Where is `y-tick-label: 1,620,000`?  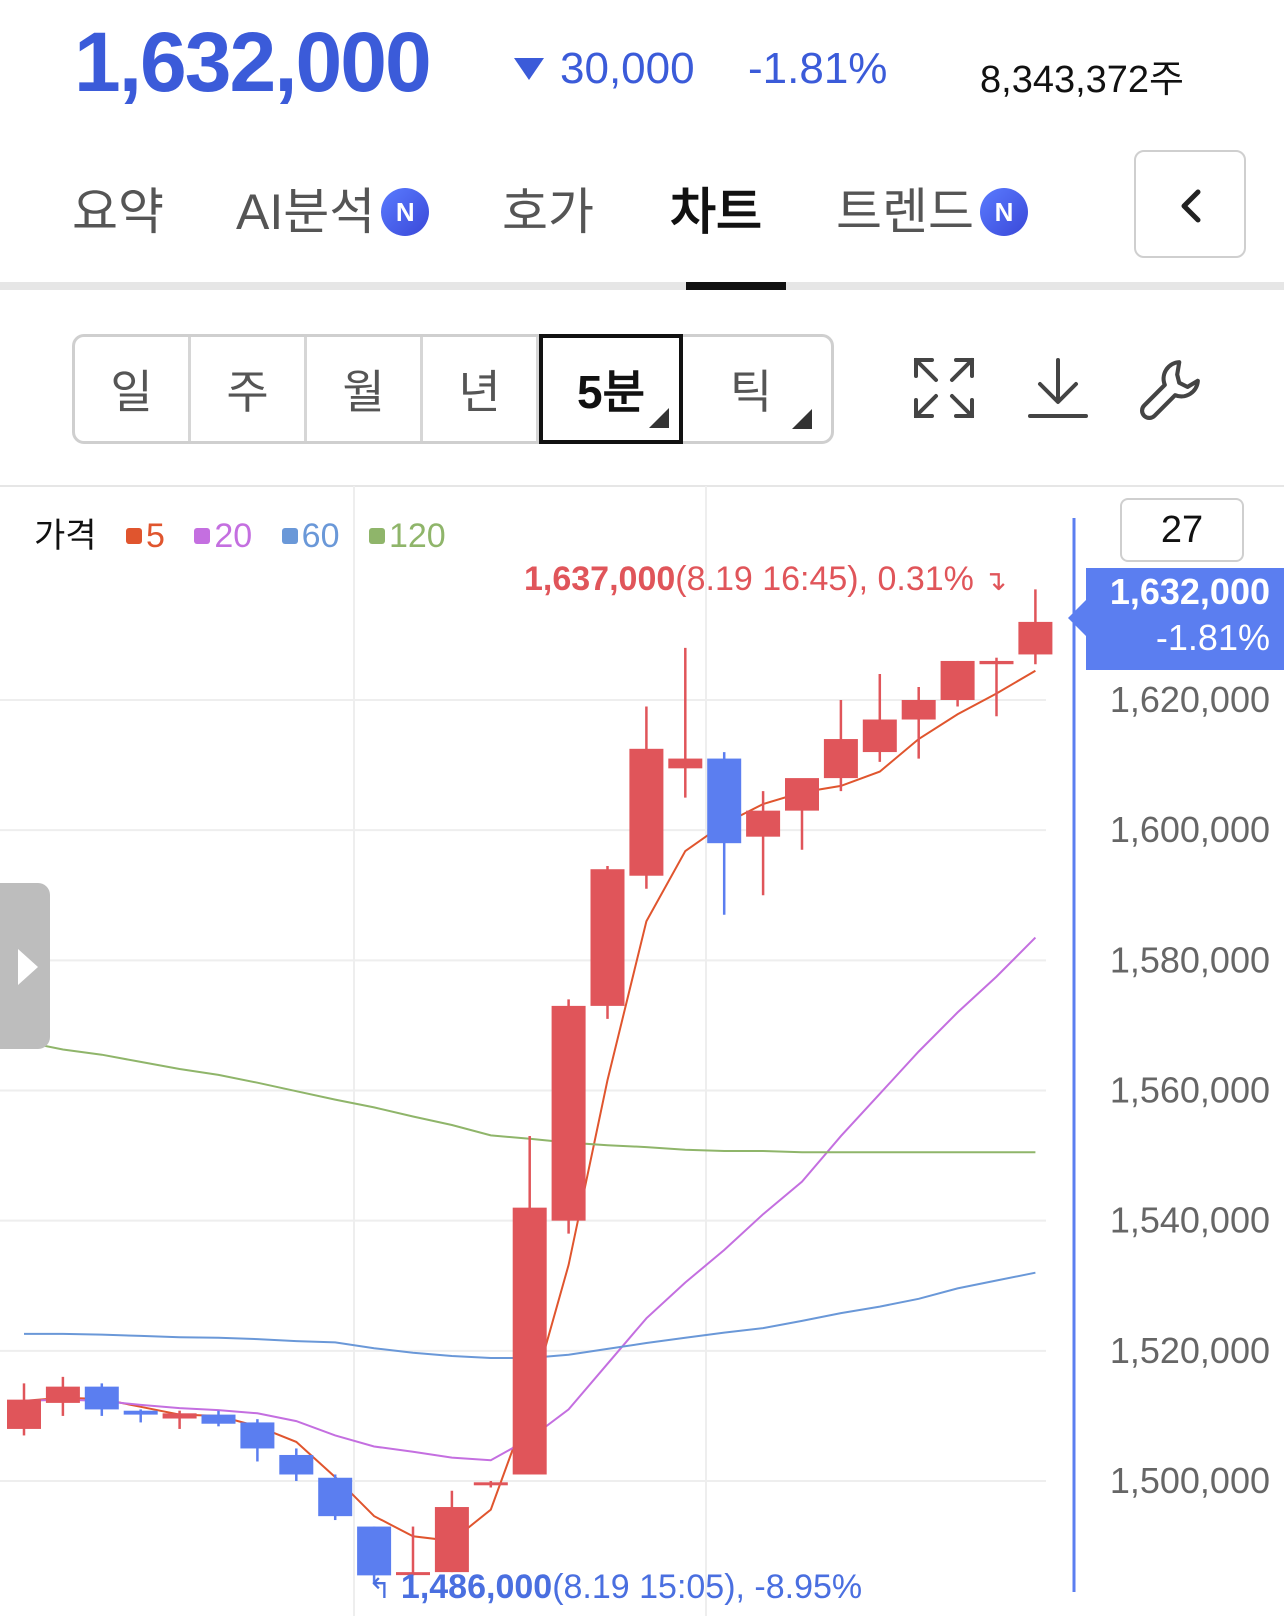
y-tick-label: 1,620,000 is located at coordinates (1190, 699).